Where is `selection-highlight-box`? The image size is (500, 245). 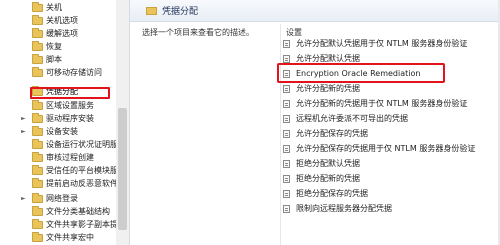 selection-highlight-box is located at coordinates (70, 93).